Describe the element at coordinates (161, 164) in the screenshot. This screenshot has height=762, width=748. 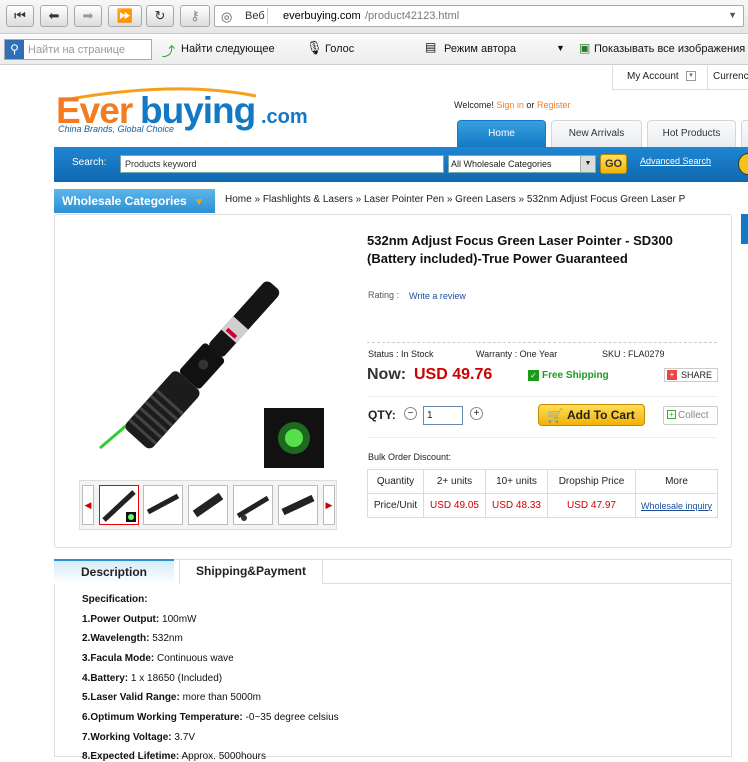
I see `search-placeholder: Products keyword` at that location.